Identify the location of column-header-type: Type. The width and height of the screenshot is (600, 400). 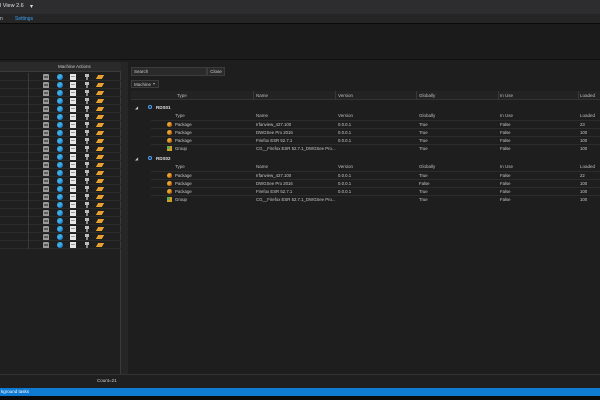
(182, 95).